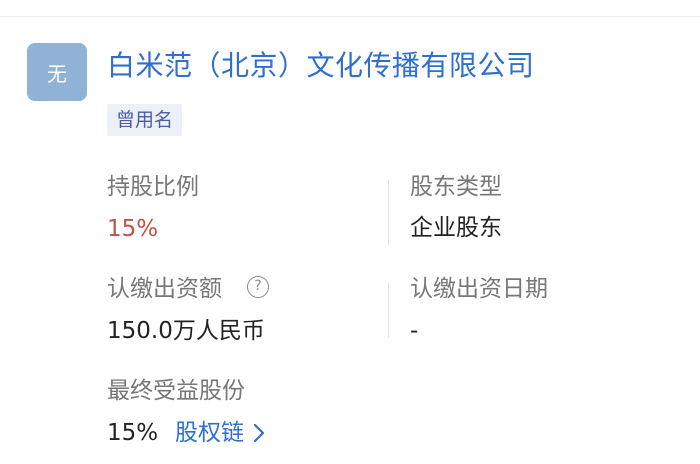 The height and width of the screenshot is (464, 700). What do you see at coordinates (456, 228) in the screenshot?
I see `shareholder-type-value: 企业股东` at bounding box center [456, 228].